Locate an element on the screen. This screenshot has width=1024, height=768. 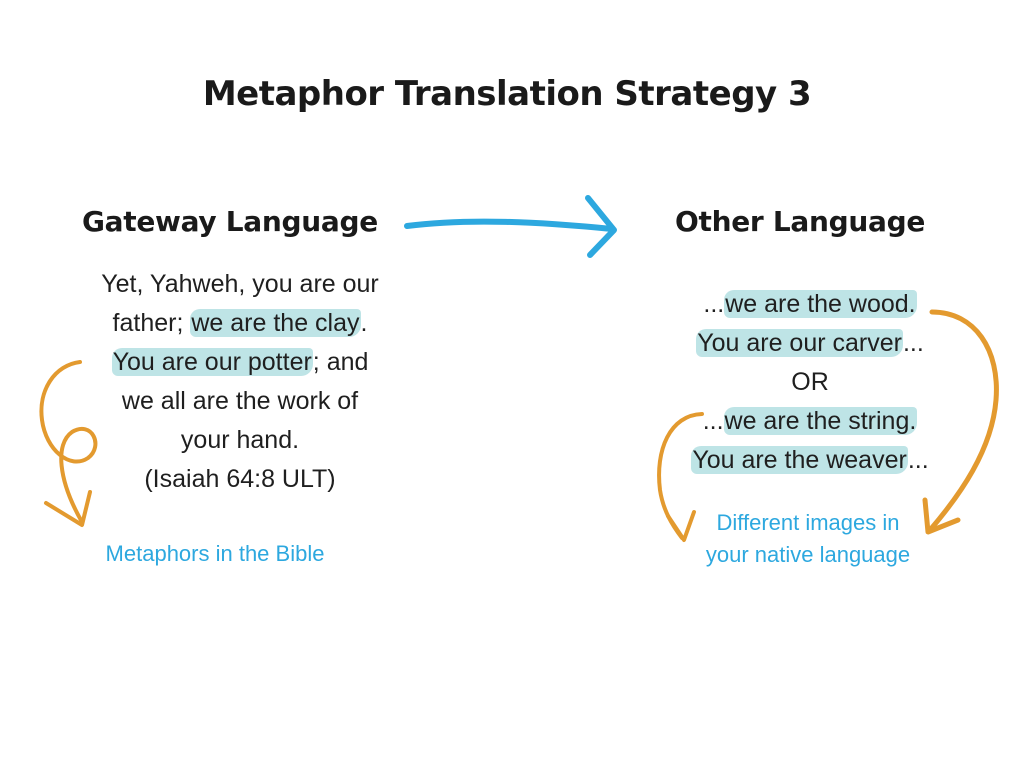
left-curl-arrow-icon is located at coordinates (68, 443).